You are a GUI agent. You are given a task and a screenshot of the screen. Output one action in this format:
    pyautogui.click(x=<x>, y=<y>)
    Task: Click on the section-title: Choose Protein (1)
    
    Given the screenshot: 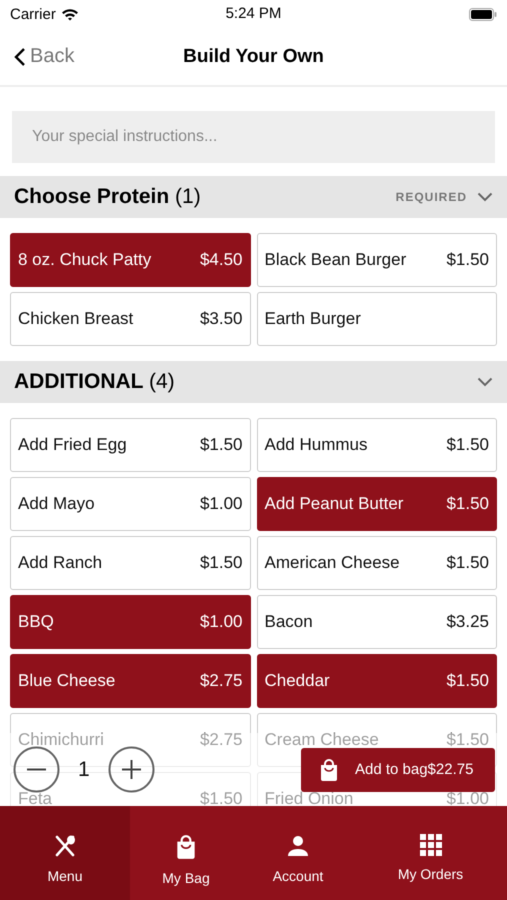 What is the action you would take?
    pyautogui.click(x=108, y=197)
    